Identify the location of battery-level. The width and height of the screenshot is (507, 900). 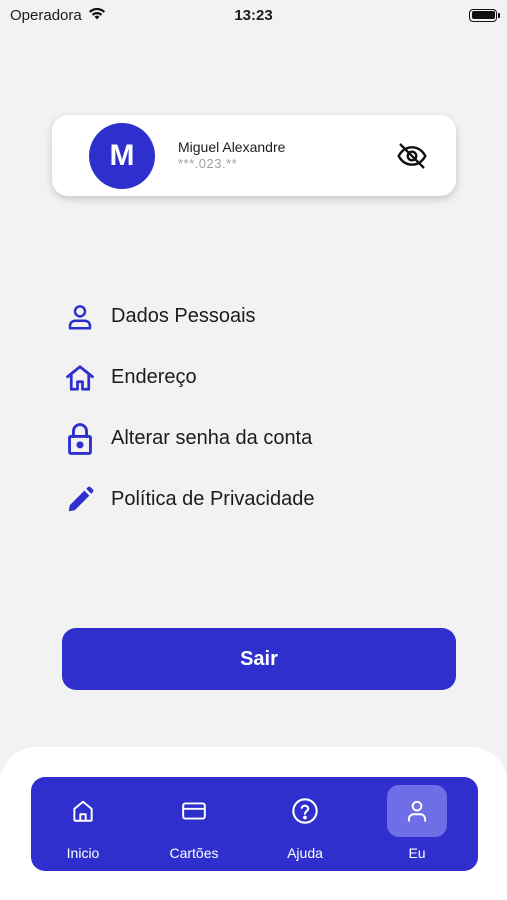
(483, 15).